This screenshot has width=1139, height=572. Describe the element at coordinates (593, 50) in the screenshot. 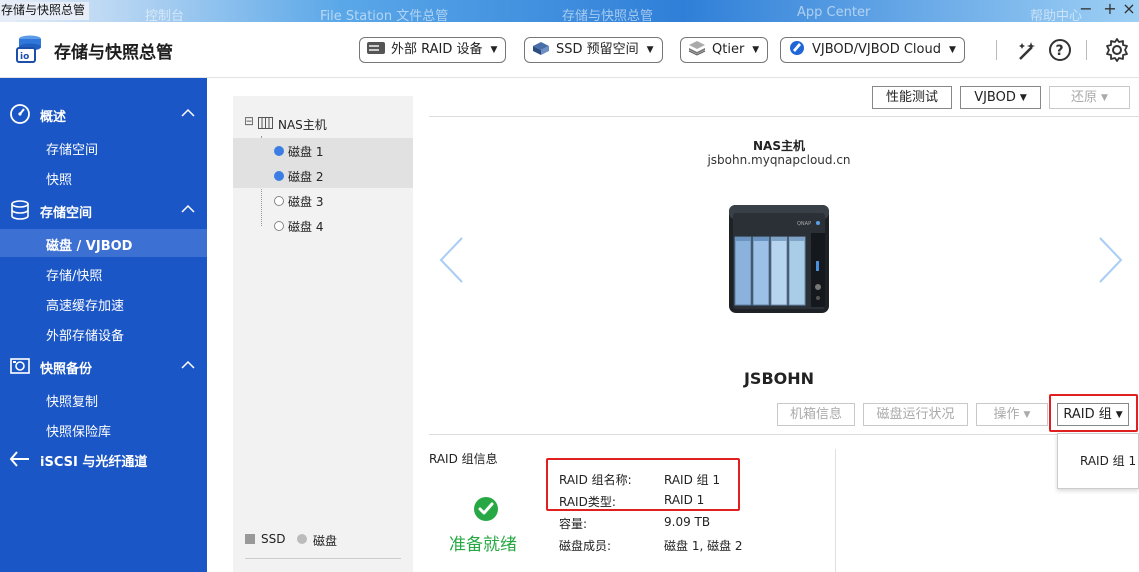

I see `ssd-provision-button: SSD 预留空间 ▼` at that location.